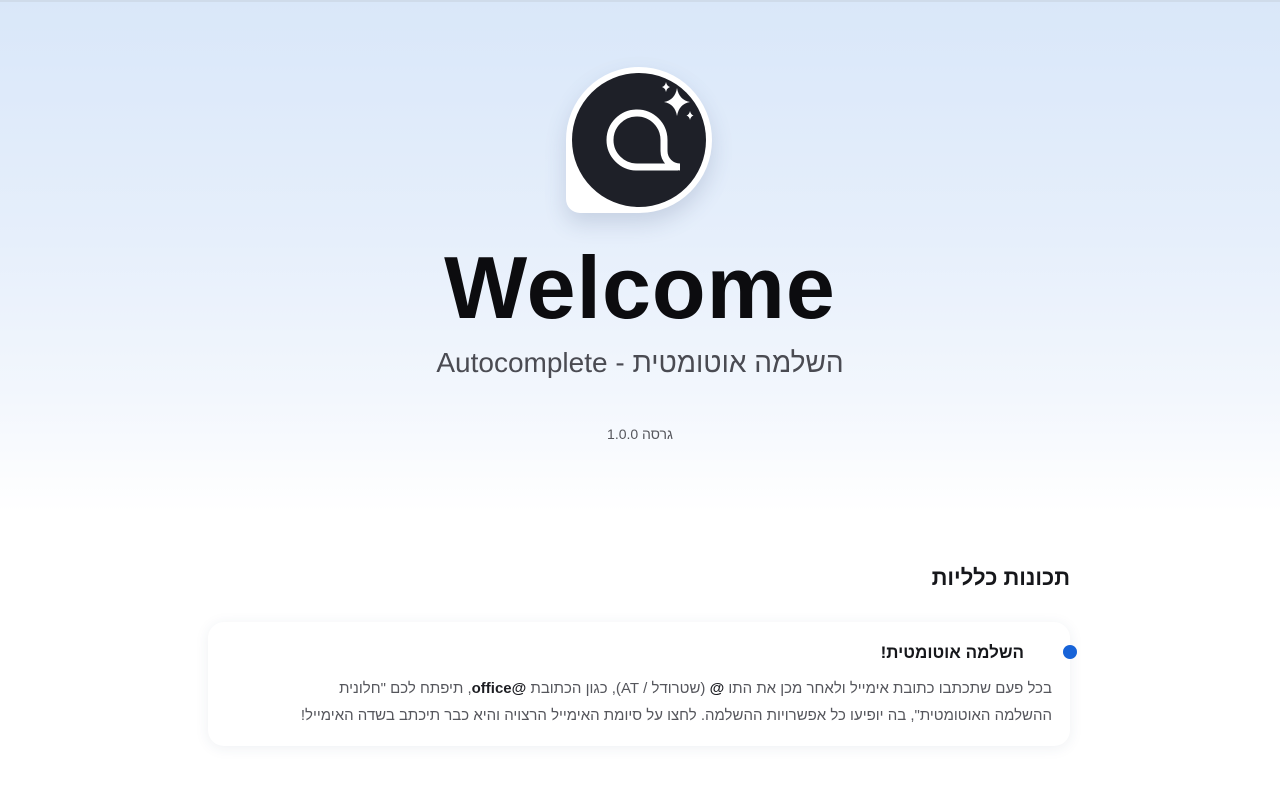 The height and width of the screenshot is (800, 1280). What do you see at coordinates (640, 434) in the screenshot?
I see `version-label: גרסה 1.0.0` at bounding box center [640, 434].